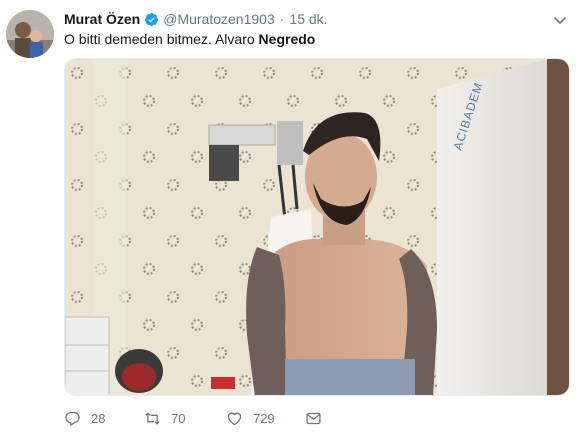  I want to click on direct-message-icon, so click(313, 418).